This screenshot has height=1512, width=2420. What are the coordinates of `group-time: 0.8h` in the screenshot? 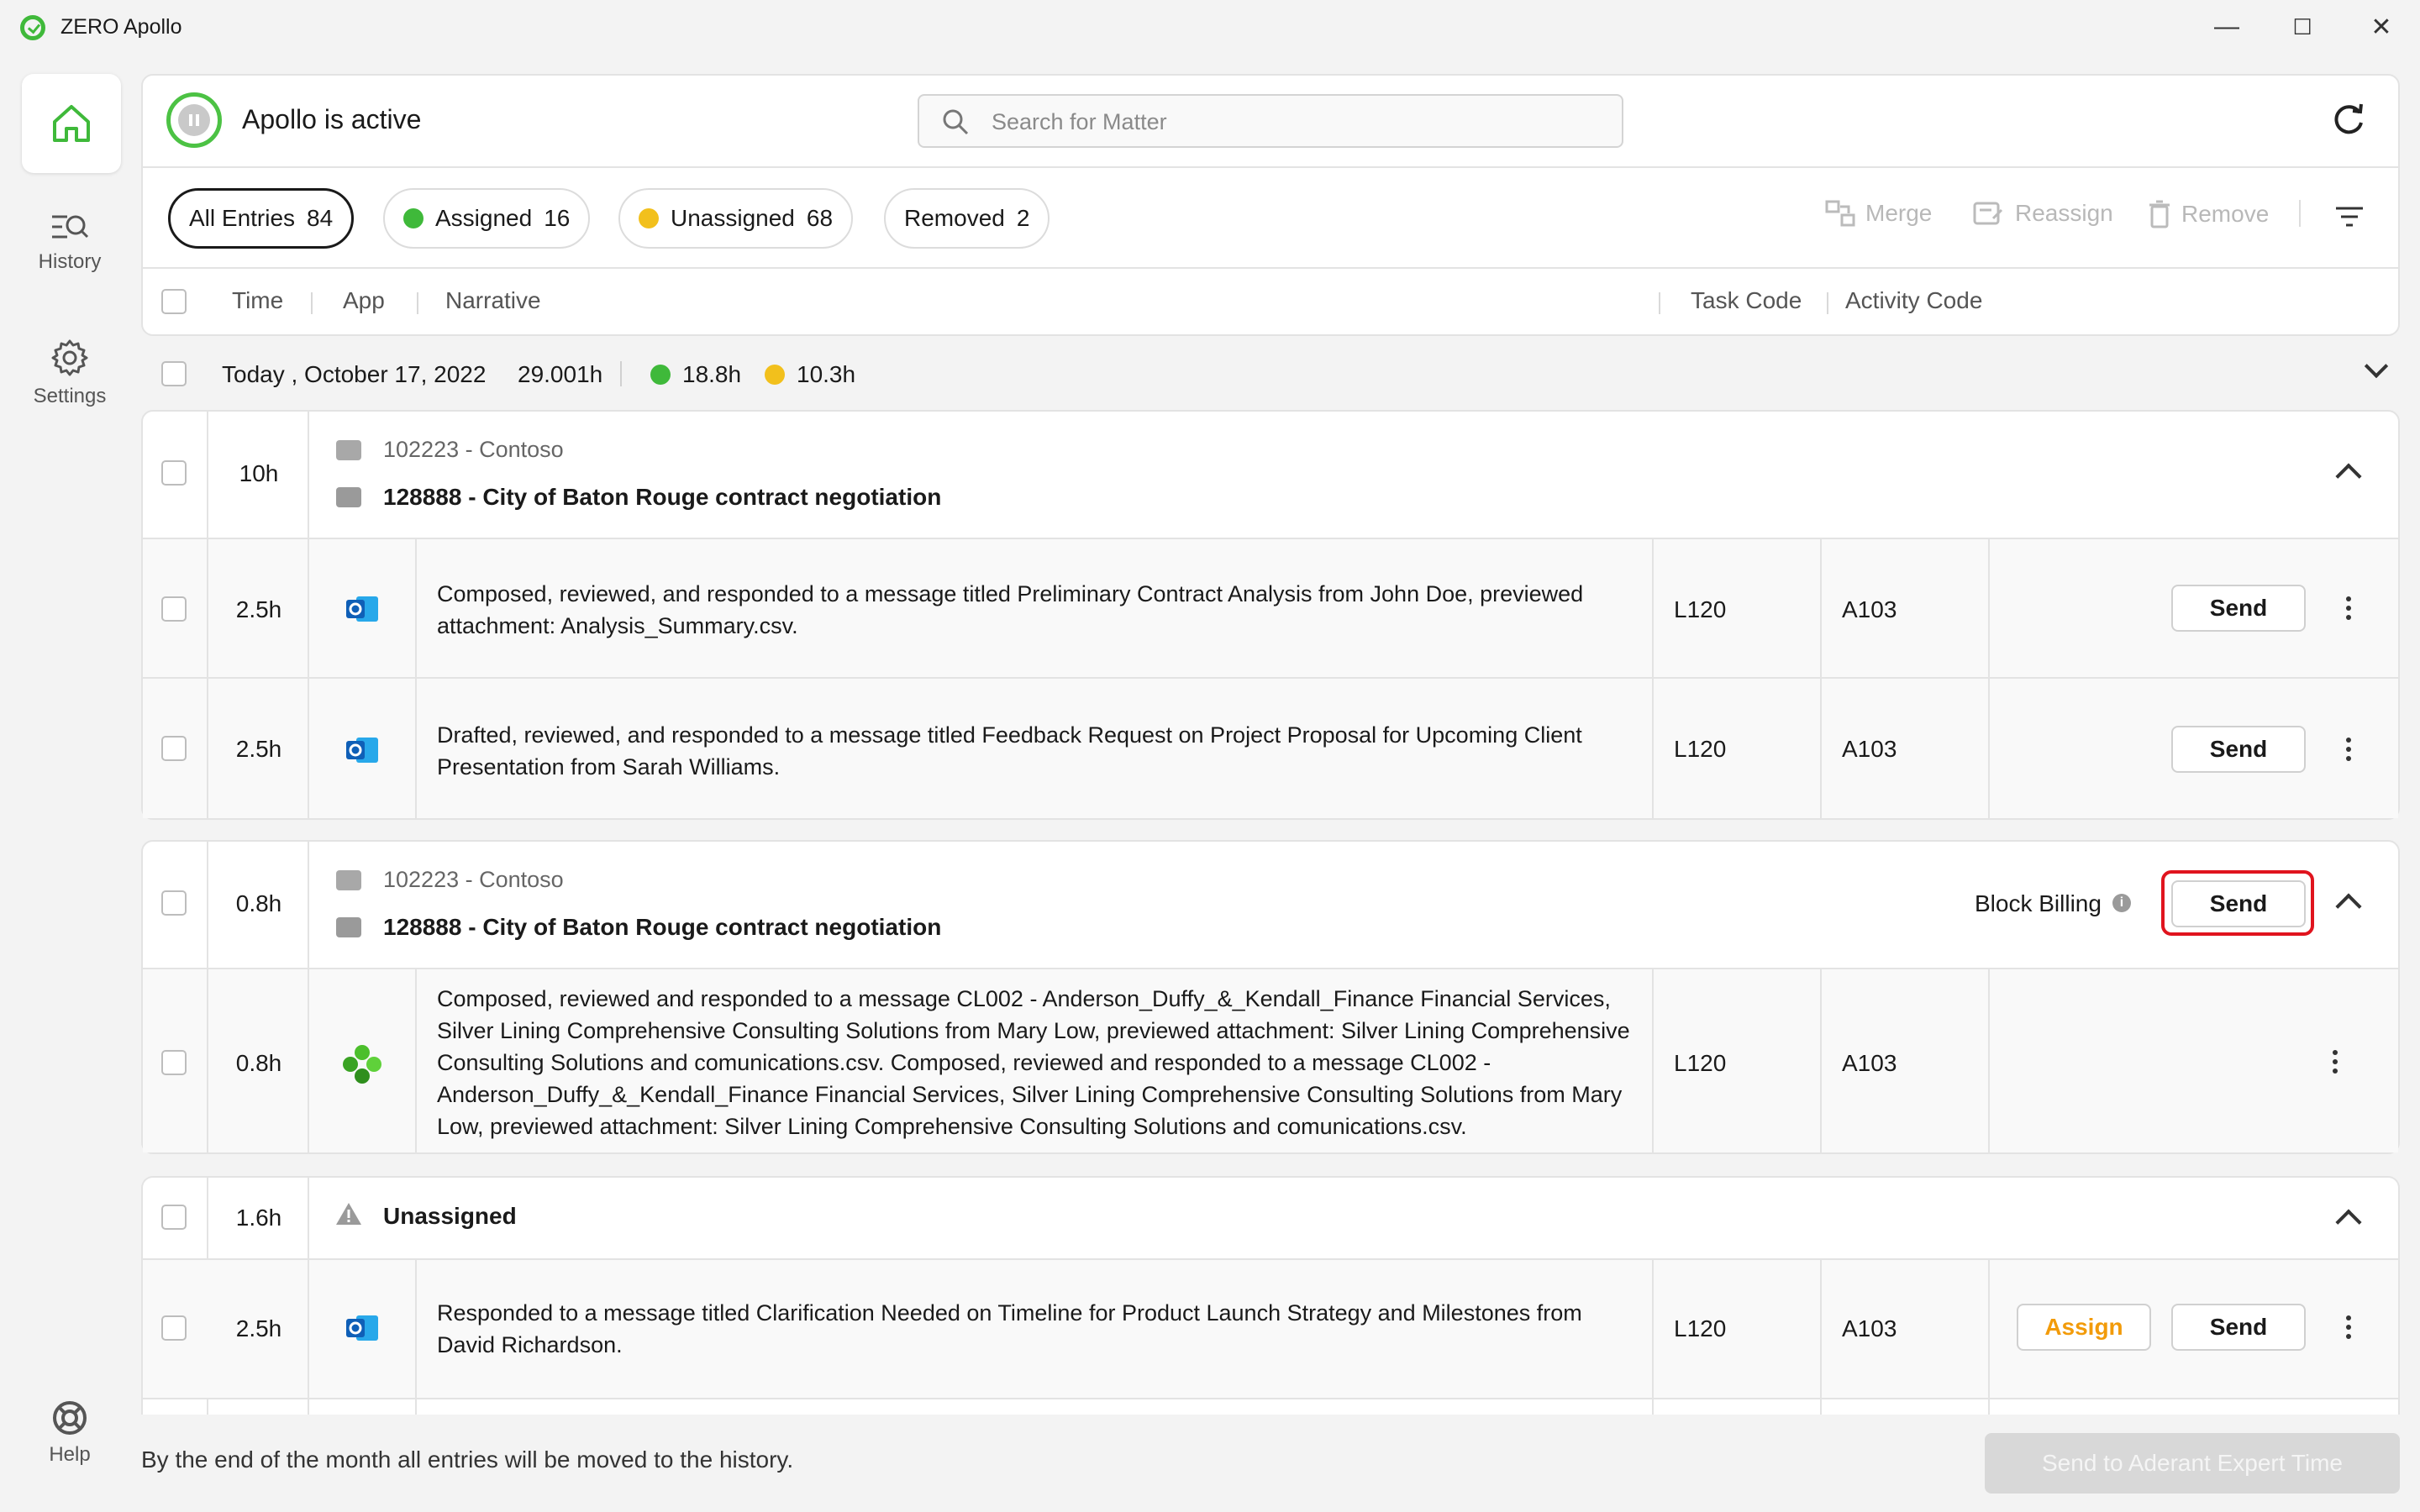 It's located at (258, 903).